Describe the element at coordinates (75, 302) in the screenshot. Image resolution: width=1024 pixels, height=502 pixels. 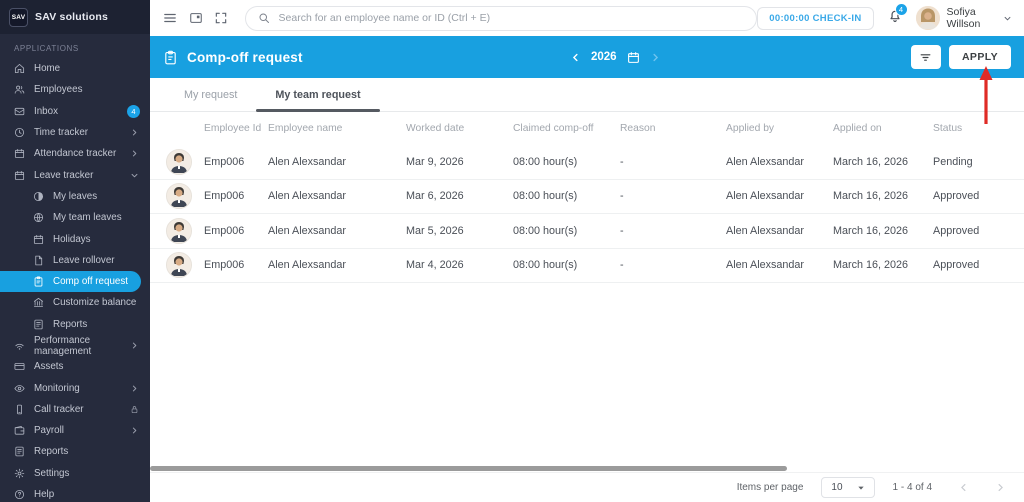
I see `sidebar-item-customize-balance: Customize balance` at that location.